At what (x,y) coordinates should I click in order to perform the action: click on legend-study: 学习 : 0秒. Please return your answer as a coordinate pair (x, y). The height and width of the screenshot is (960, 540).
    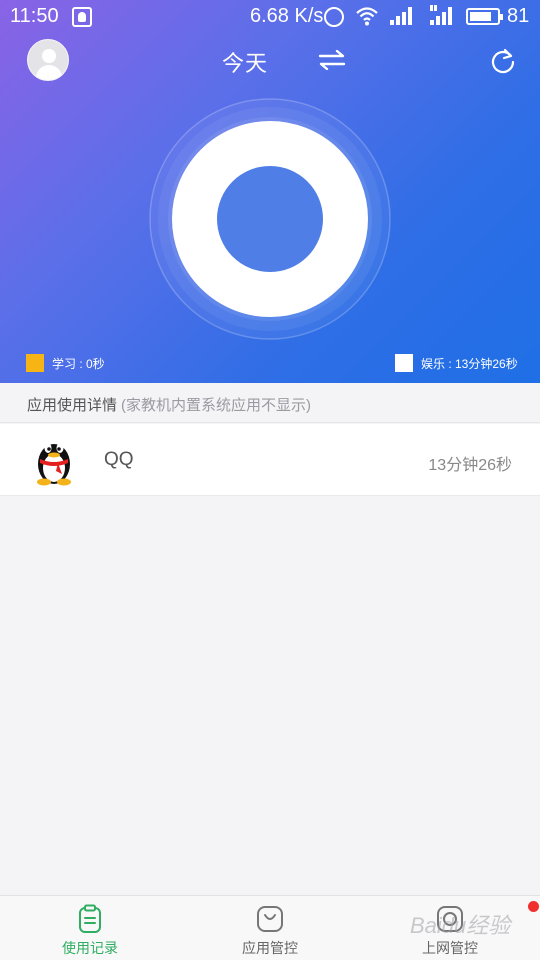
    Looking at the image, I should click on (65, 363).